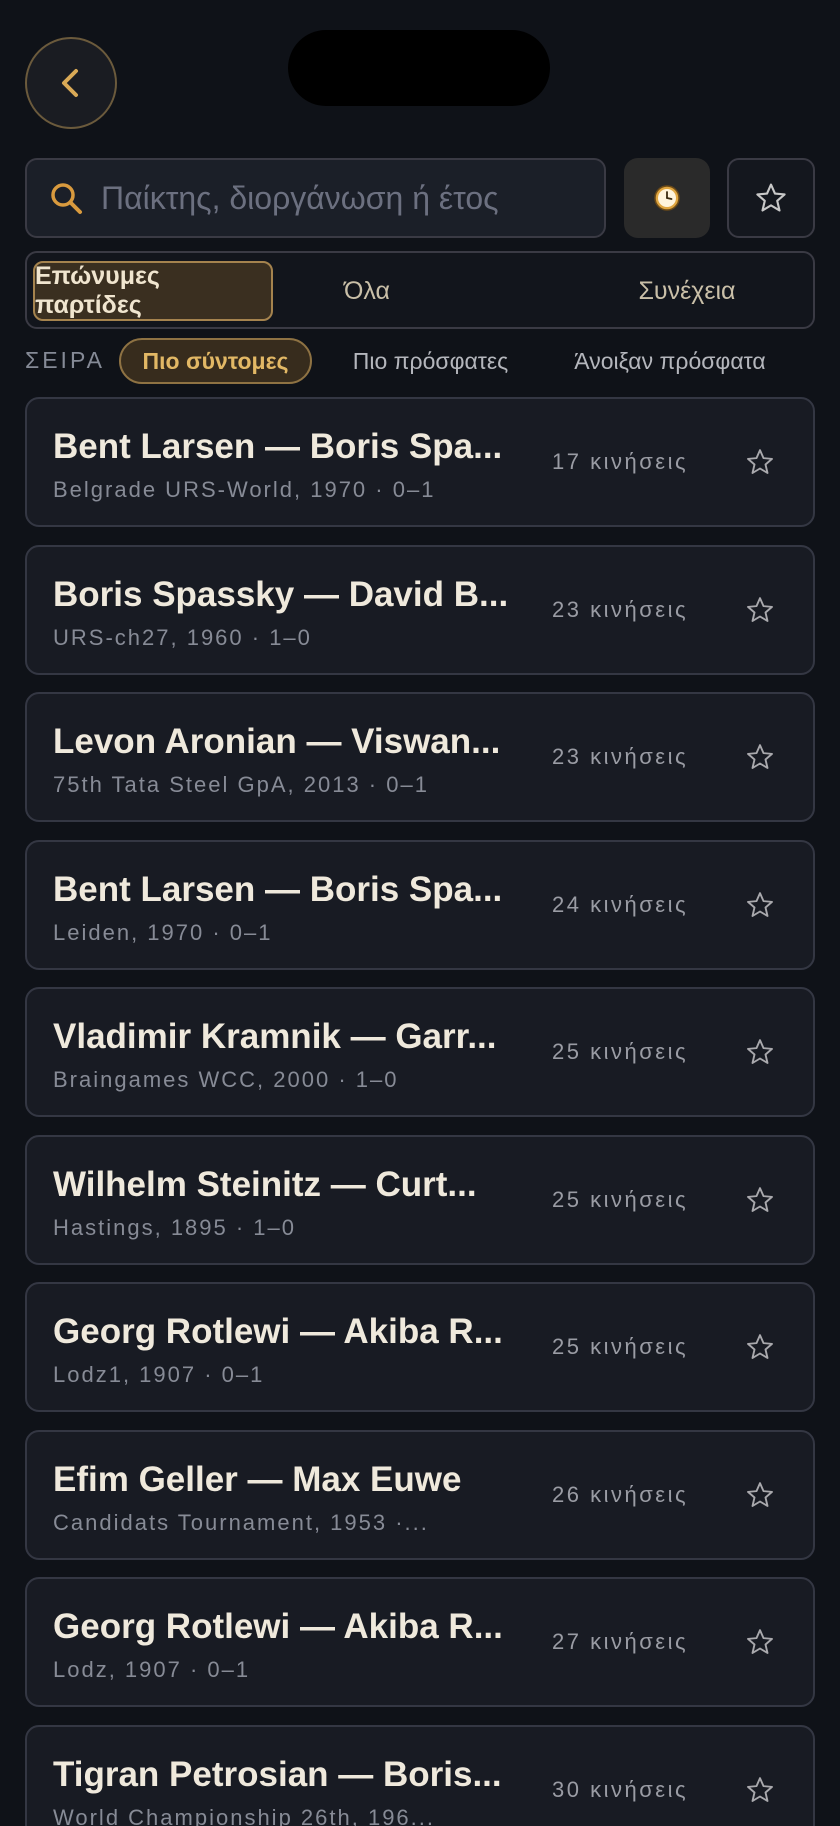 This screenshot has width=840, height=1826. What do you see at coordinates (226, 1079) in the screenshot?
I see `game-subtitle: Braingames WCC, 2000 · 1–0` at bounding box center [226, 1079].